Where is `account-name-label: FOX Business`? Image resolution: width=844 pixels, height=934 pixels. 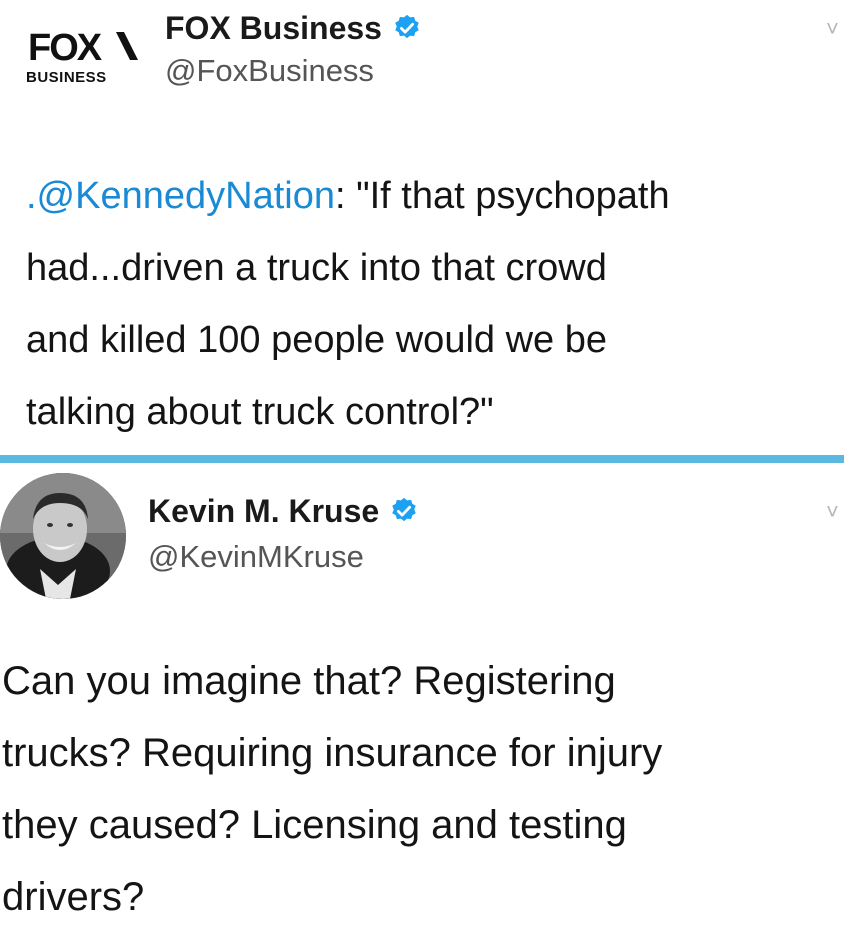
account-name-label: FOX Business is located at coordinates (273, 28).